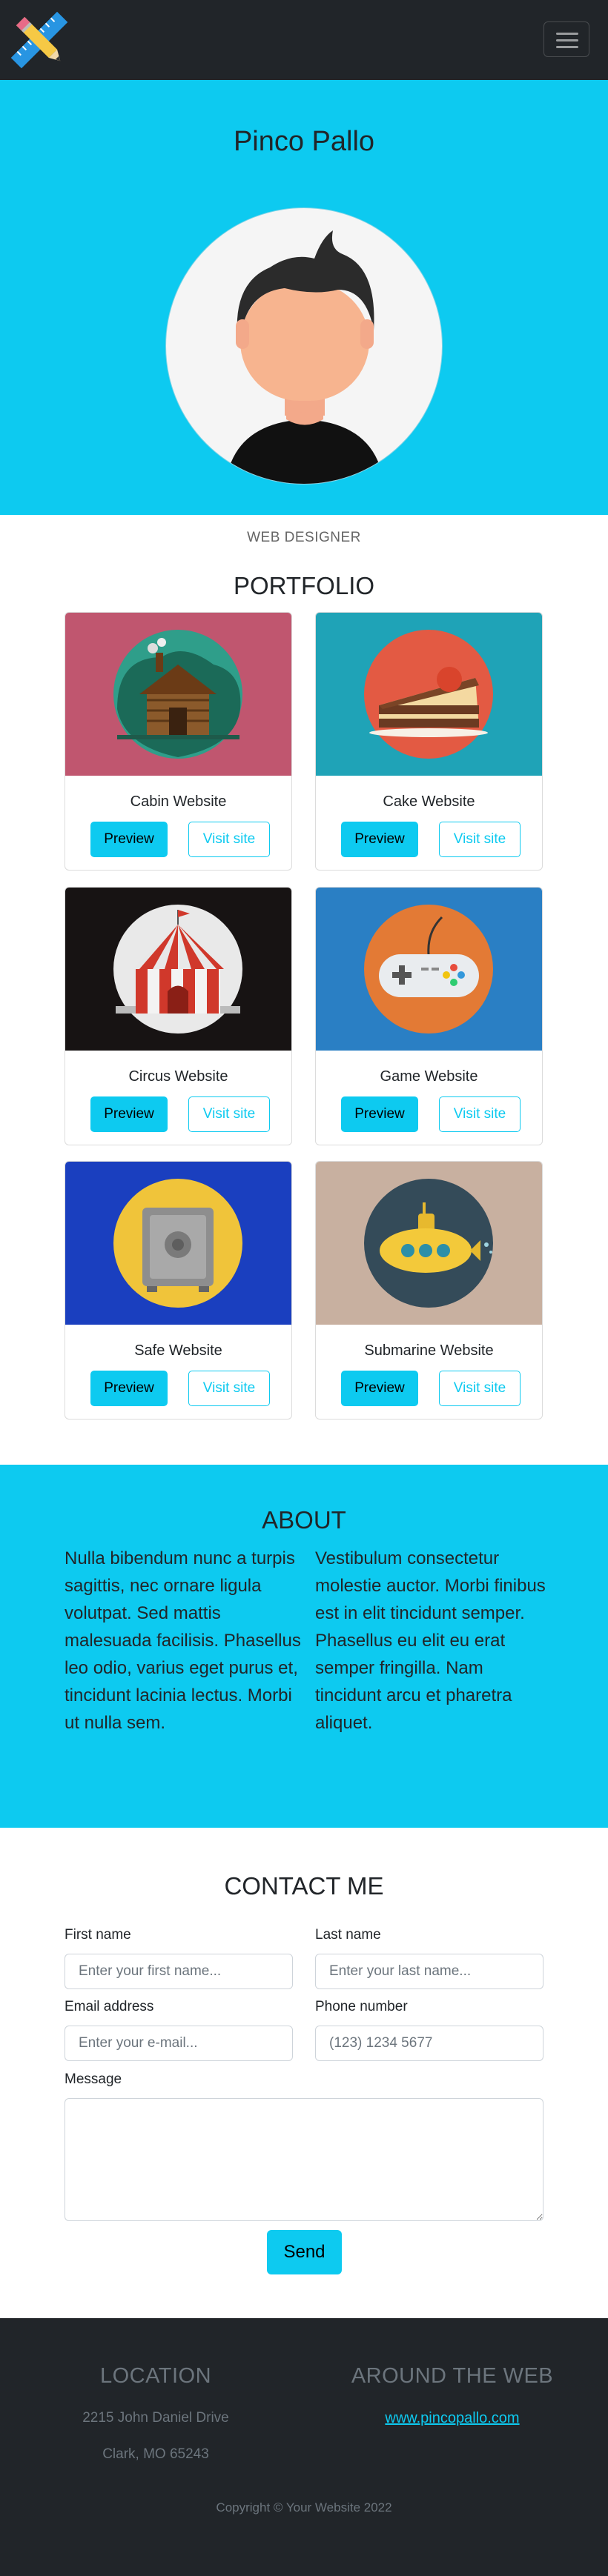  What do you see at coordinates (39, 40) in the screenshot?
I see `pencil-ruler-cross-icon` at bounding box center [39, 40].